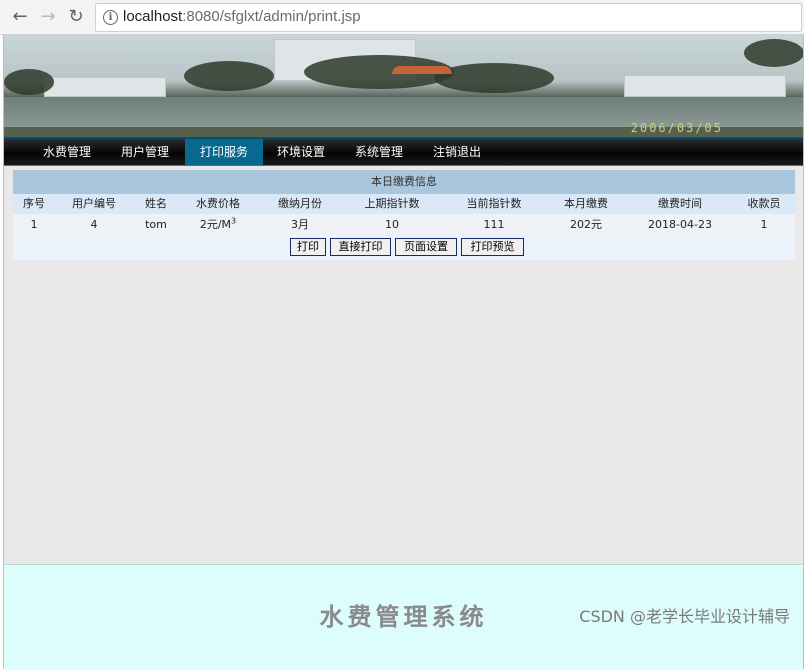  Describe the element at coordinates (764, 203) in the screenshot. I see `header-cashier: 收款员` at that location.